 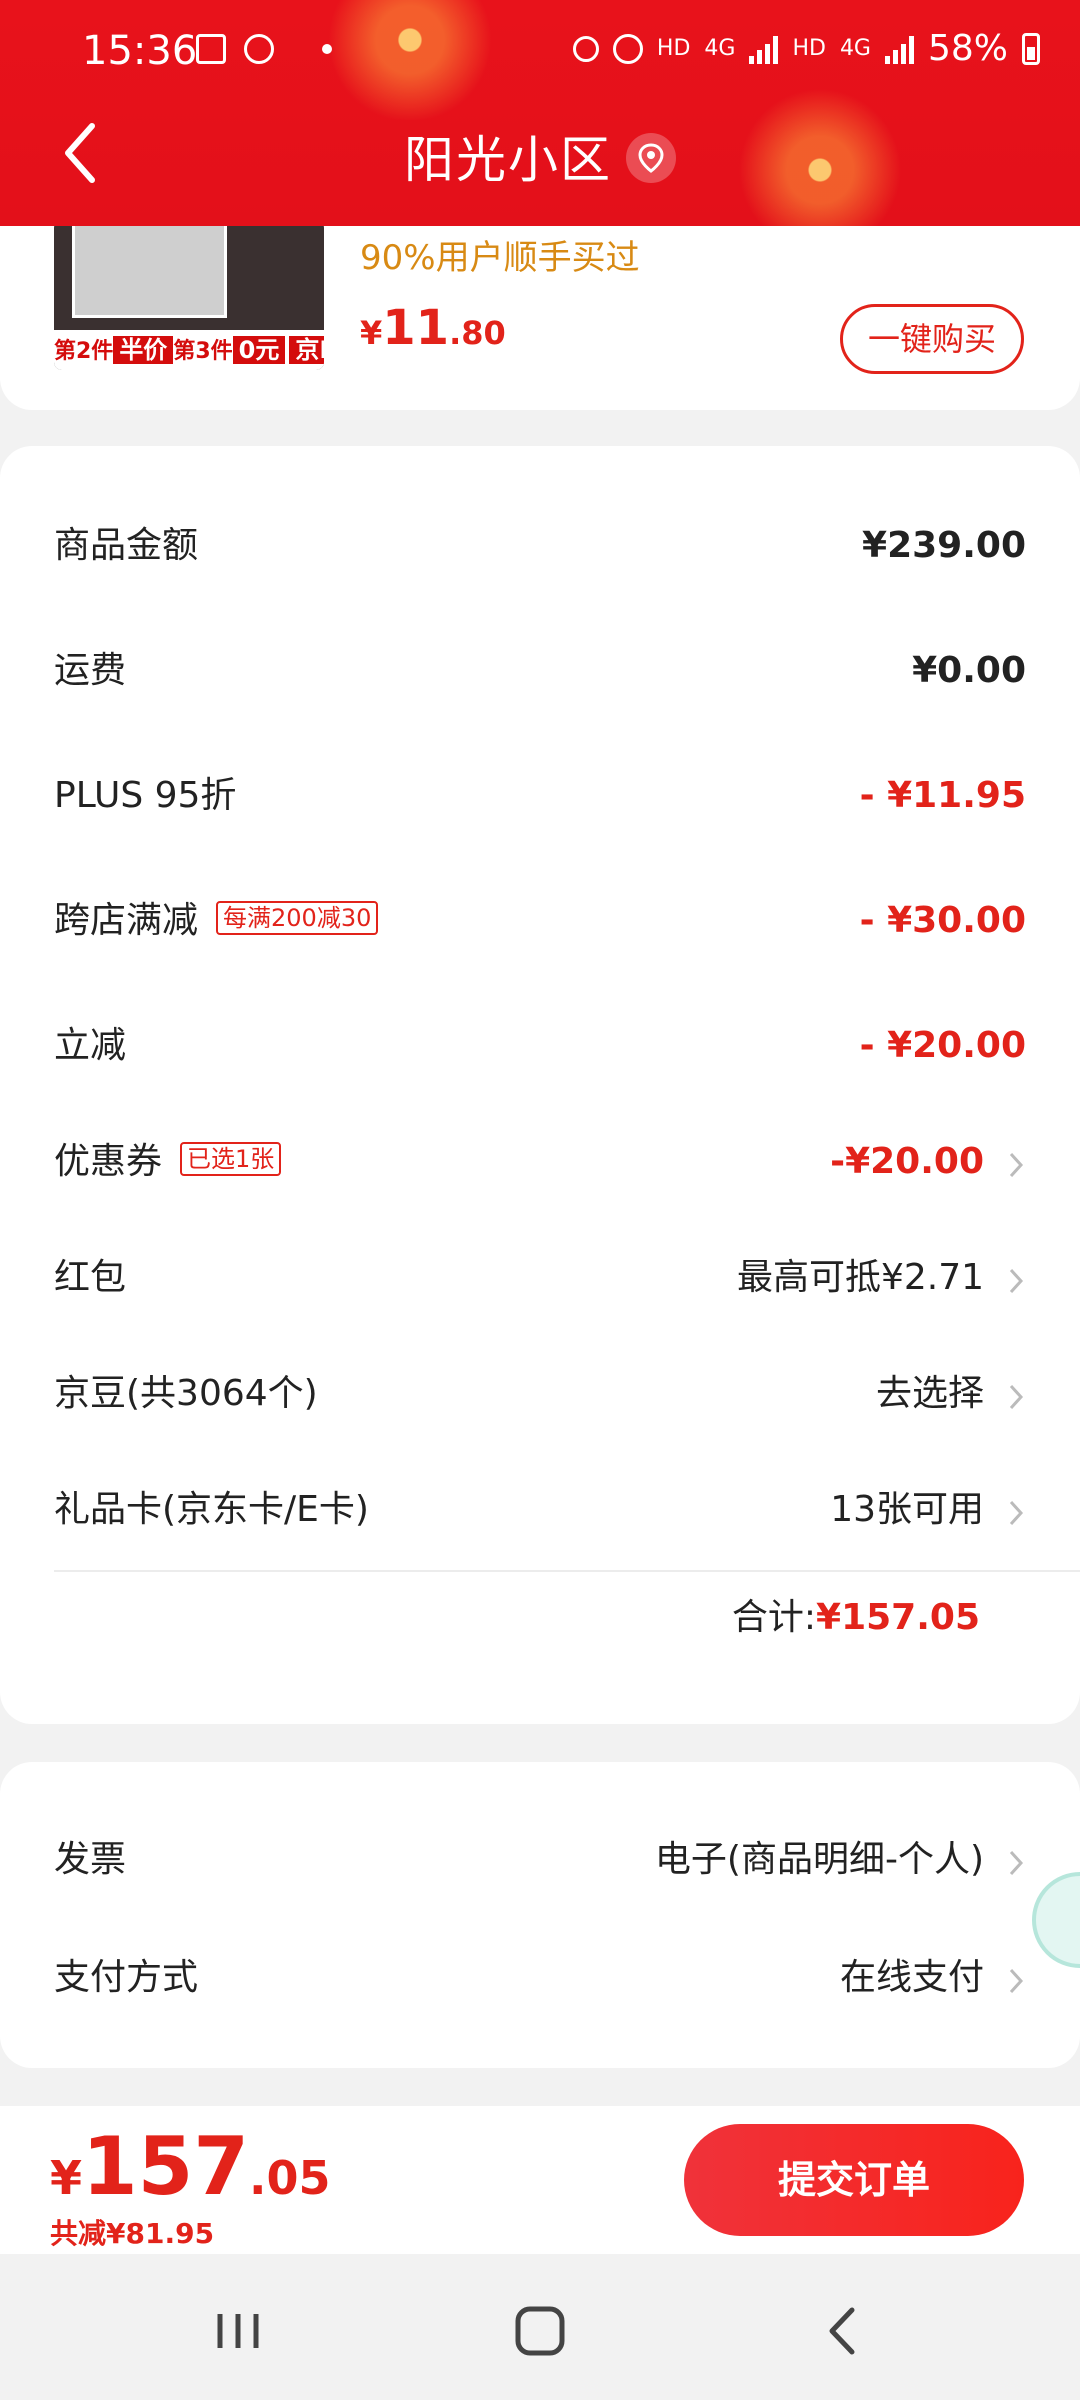 What do you see at coordinates (500, 258) in the screenshot?
I see `product-tagline: 90%用户顺手买过` at bounding box center [500, 258].